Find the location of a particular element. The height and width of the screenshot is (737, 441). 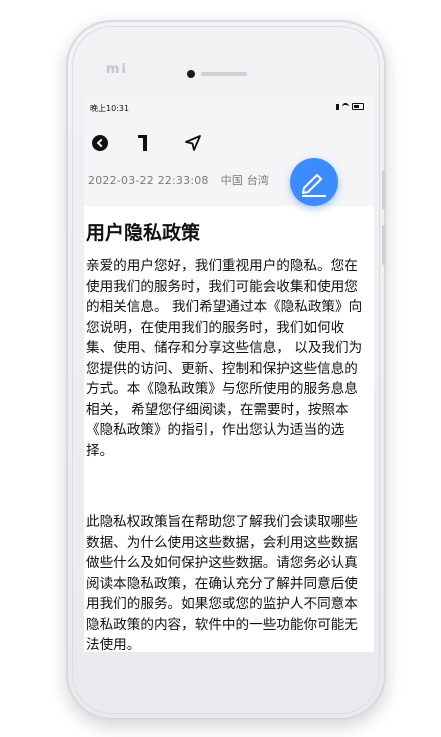

battery-icon is located at coordinates (358, 106).